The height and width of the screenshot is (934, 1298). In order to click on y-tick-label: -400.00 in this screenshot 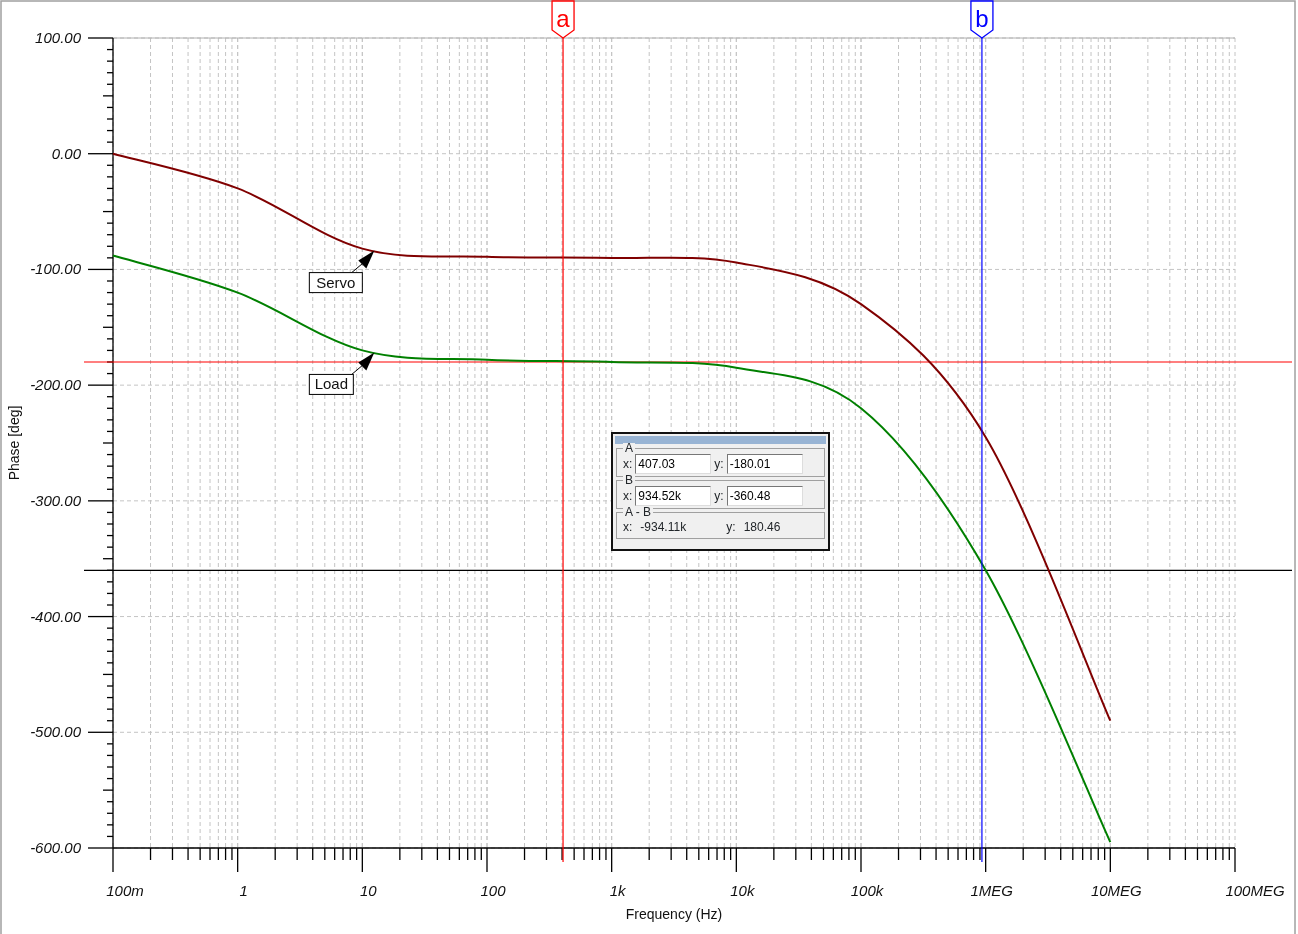, I will do `click(55, 616)`.